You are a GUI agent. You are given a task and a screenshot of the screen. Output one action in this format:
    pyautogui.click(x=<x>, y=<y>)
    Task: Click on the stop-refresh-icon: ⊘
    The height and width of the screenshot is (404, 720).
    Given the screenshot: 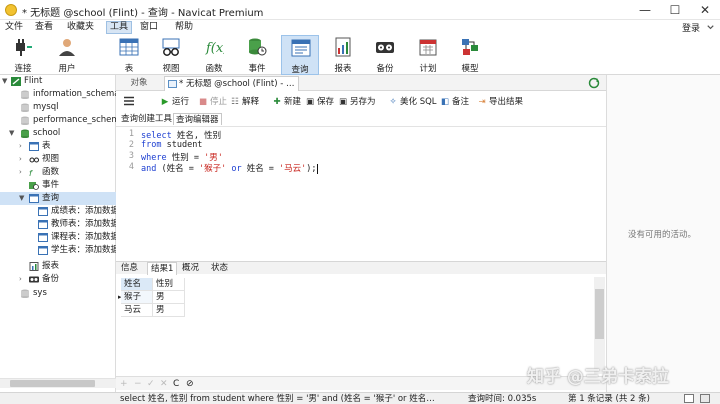 What is the action you would take?
    pyautogui.click(x=190, y=384)
    